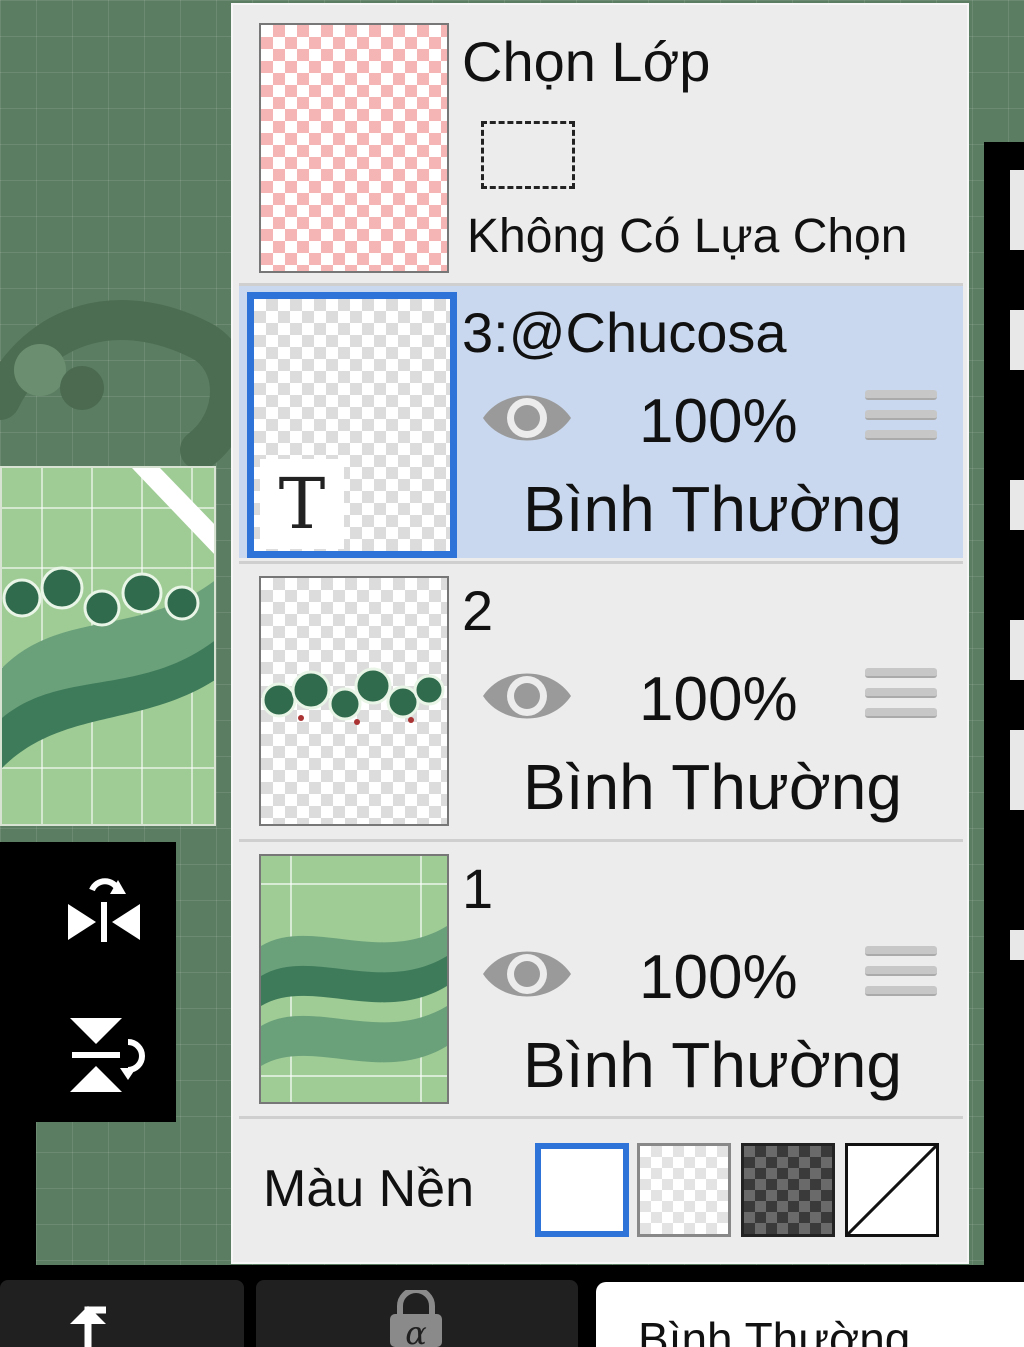 The width and height of the screenshot is (1024, 1347). What do you see at coordinates (352, 425) in the screenshot?
I see `layer-thumbnail-3: T` at bounding box center [352, 425].